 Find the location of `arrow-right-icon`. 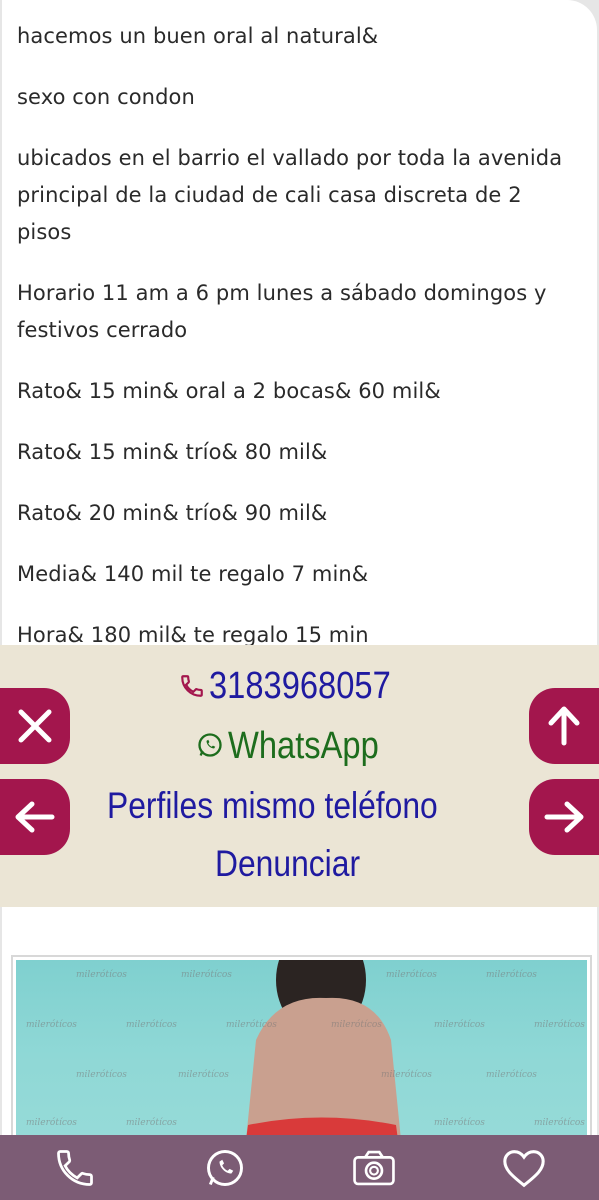

arrow-right-icon is located at coordinates (564, 817).